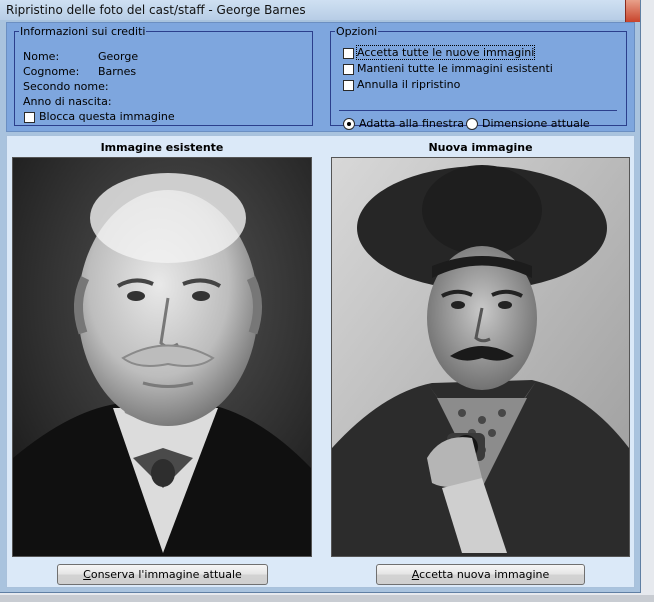  What do you see at coordinates (472, 124) in the screenshot?
I see `actual-size-radio` at bounding box center [472, 124].